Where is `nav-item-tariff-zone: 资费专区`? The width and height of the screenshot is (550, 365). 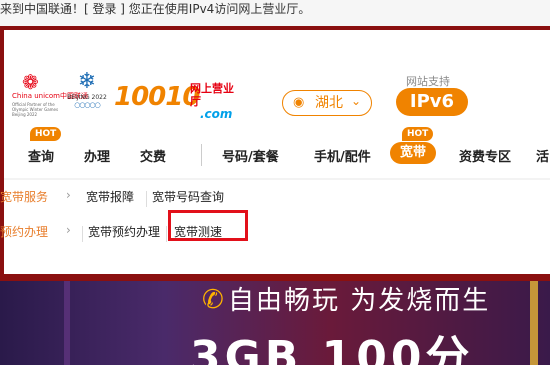 nav-item-tariff-zone: 资费专区 is located at coordinates (485, 155).